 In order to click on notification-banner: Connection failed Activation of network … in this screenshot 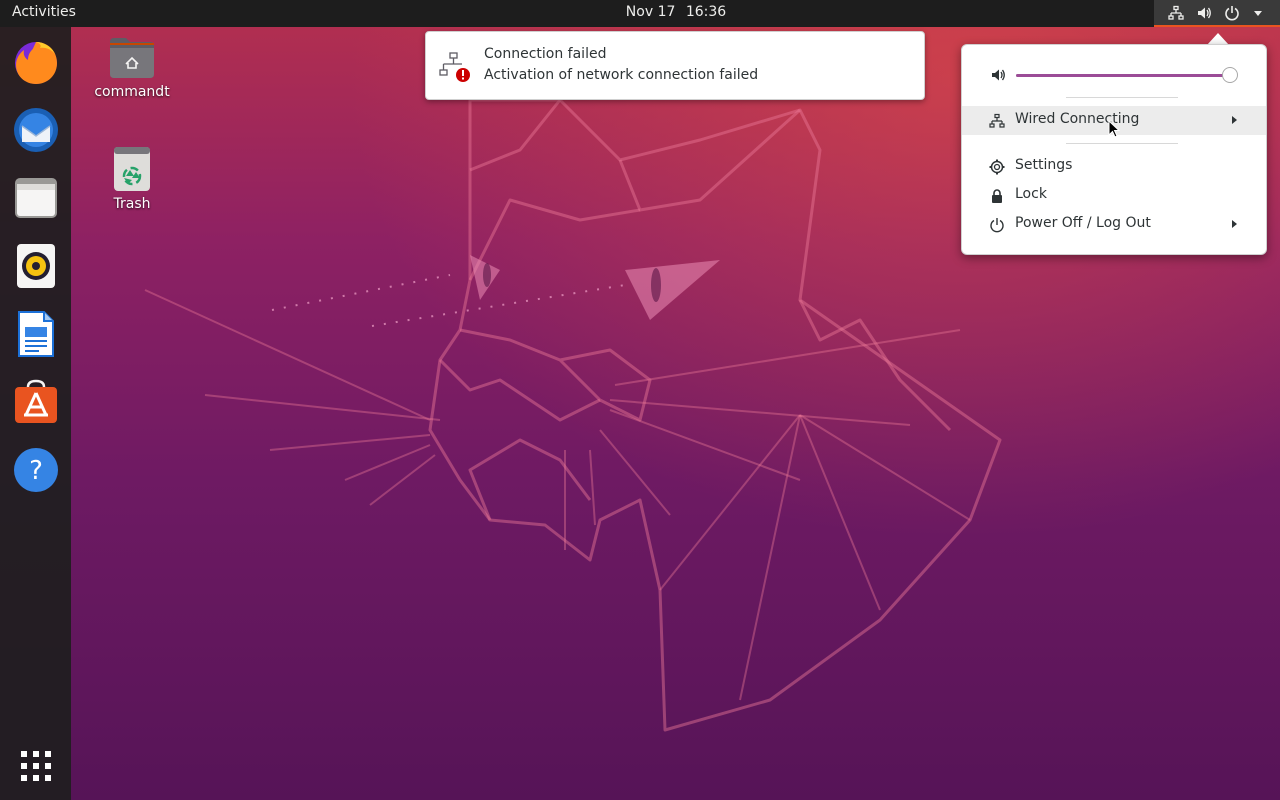, I will do `click(675, 65)`.